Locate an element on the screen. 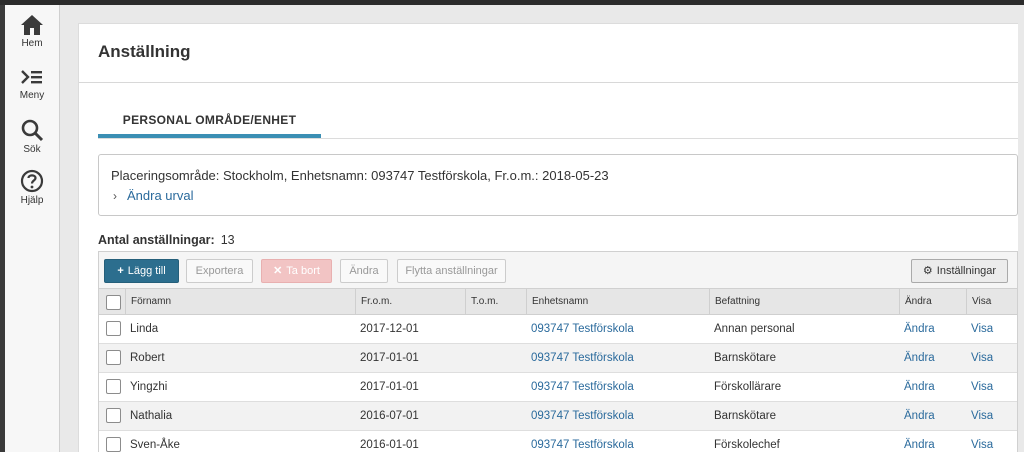  cell-firstname: Robert is located at coordinates (147, 358).